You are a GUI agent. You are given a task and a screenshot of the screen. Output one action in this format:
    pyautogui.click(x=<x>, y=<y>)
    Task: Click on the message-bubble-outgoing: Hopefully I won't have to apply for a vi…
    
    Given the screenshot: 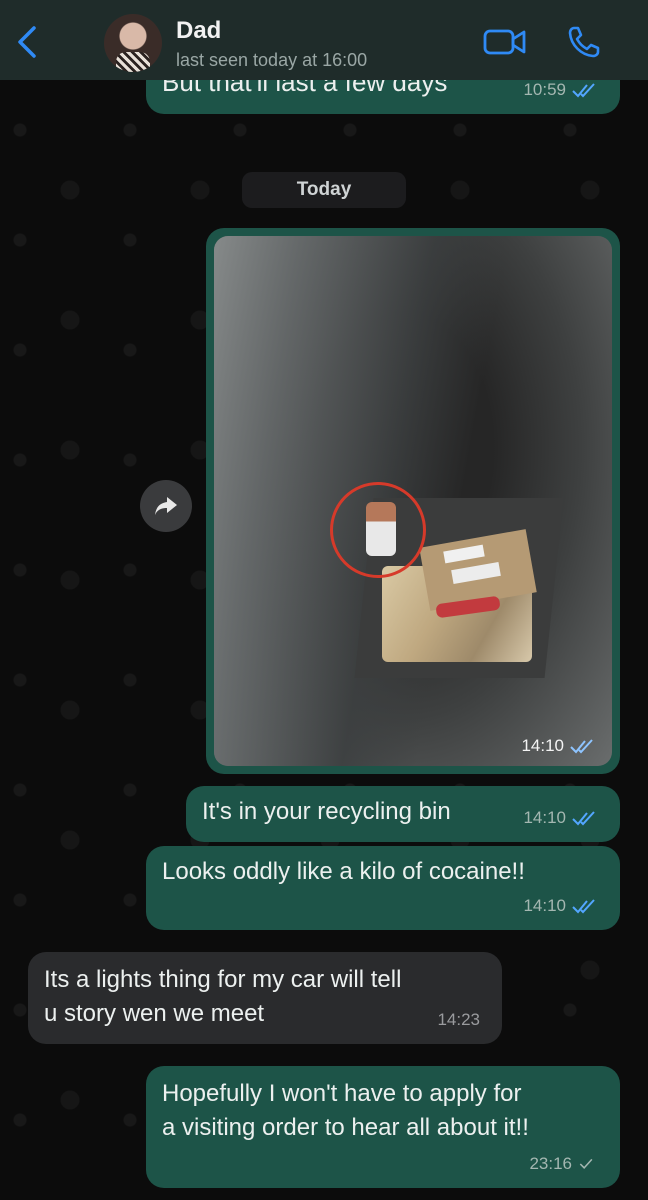 What is the action you would take?
    pyautogui.click(x=383, y=1127)
    